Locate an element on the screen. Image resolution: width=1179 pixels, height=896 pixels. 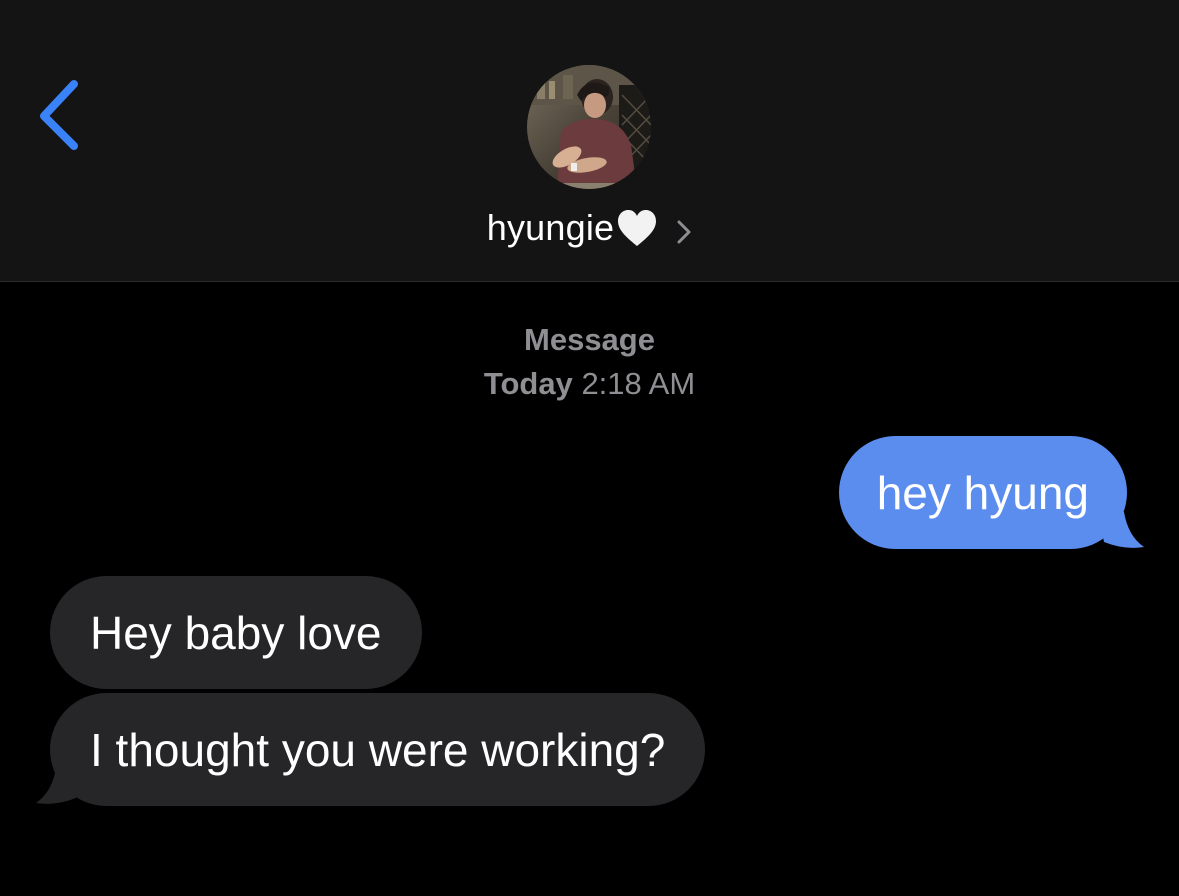
message-text: I thought you were working? is located at coordinates (378, 749).